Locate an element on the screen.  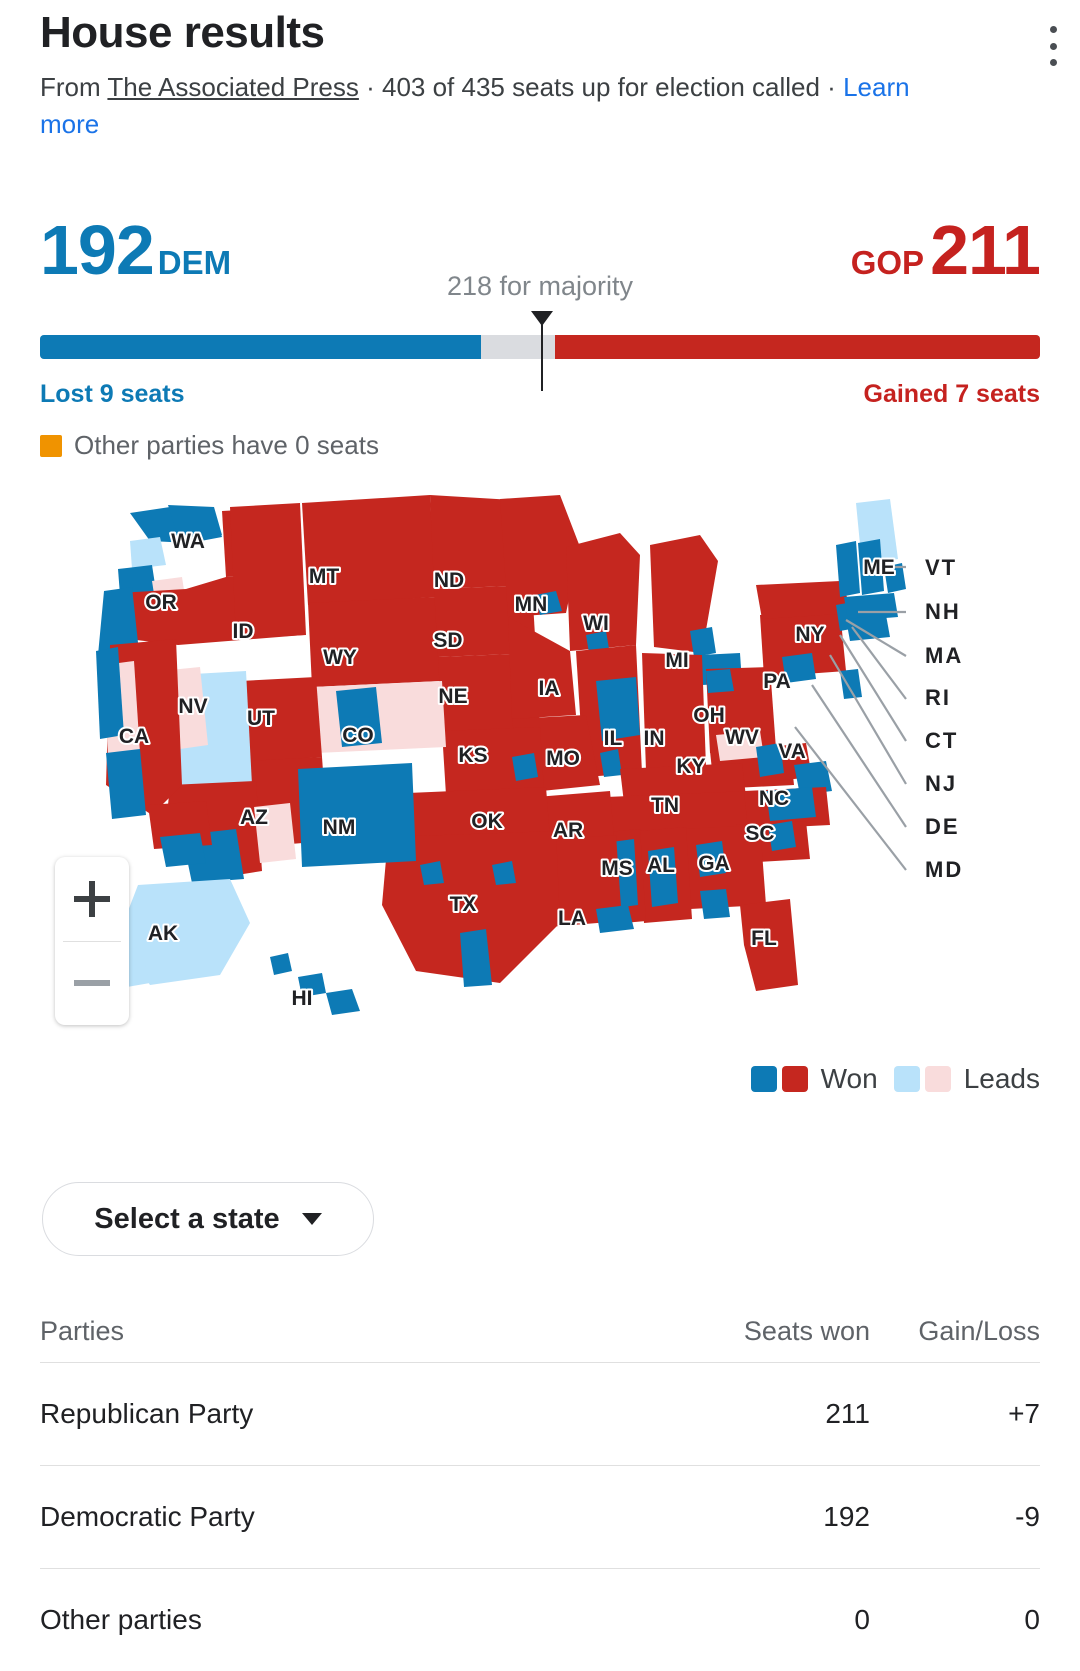
map-state-label-mn: MN is located at coordinates (531, 604).